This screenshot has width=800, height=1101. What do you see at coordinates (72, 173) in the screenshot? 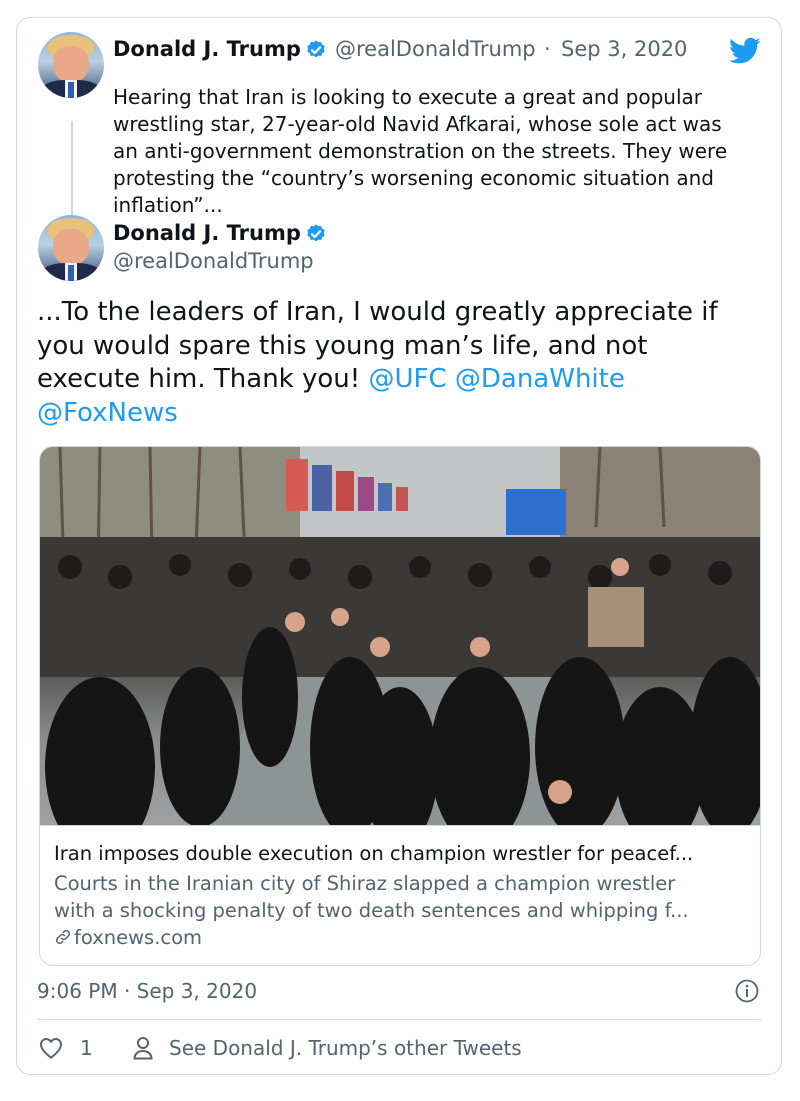
I see `thread-connector-line` at bounding box center [72, 173].